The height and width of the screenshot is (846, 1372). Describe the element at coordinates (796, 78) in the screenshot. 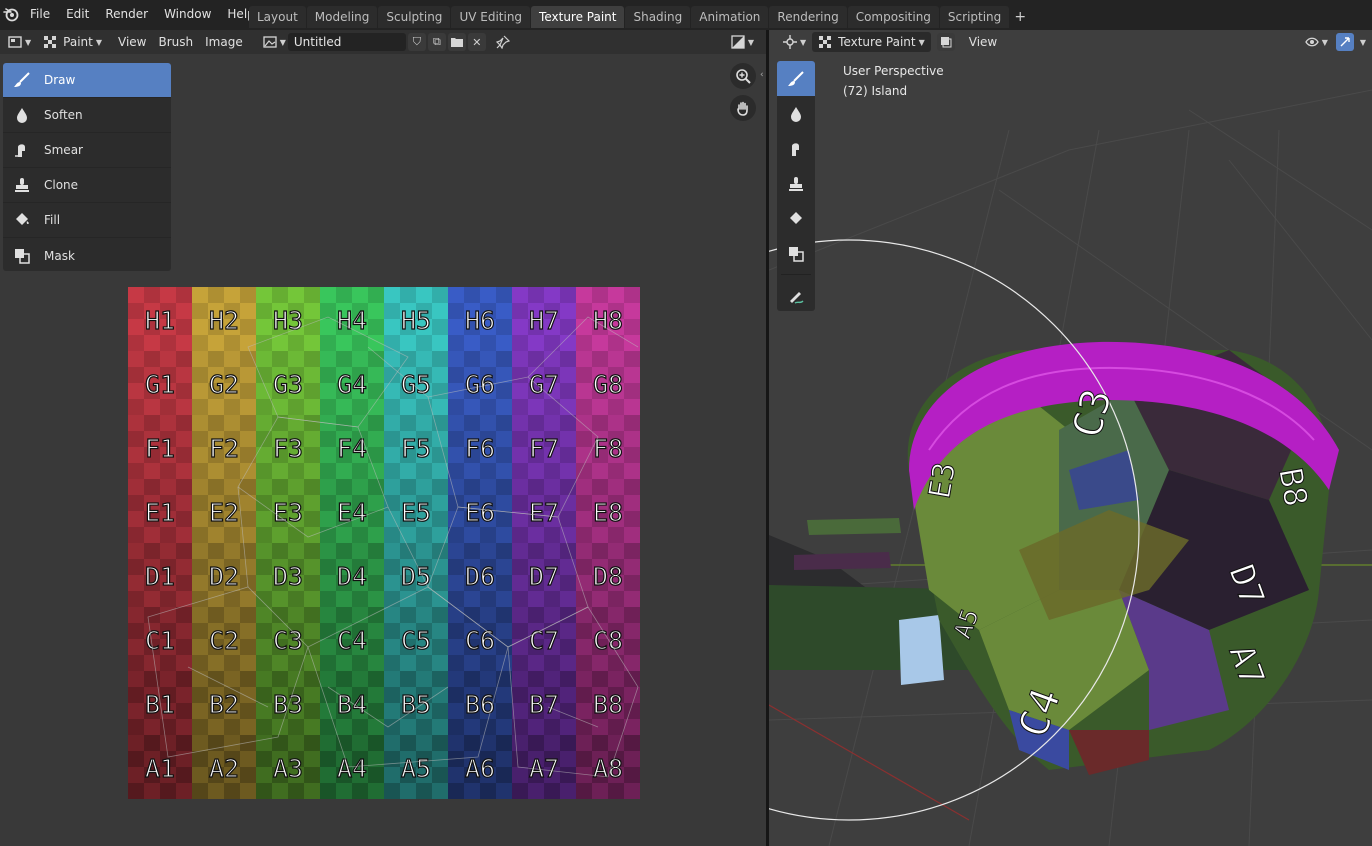

I see `tool-draw` at that location.